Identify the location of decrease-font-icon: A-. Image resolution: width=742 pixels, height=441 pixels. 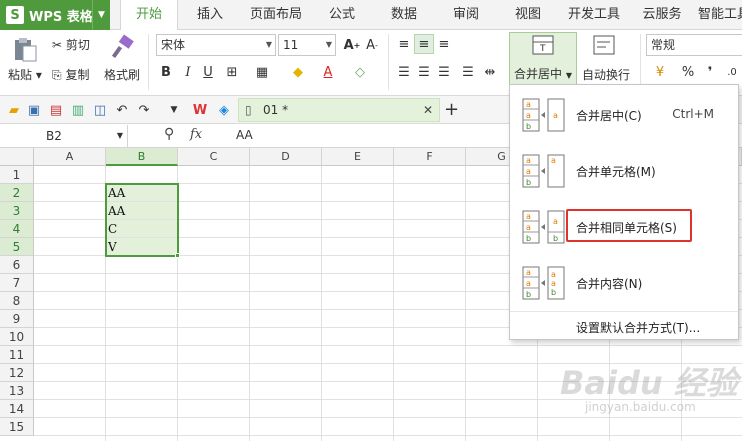
(372, 45).